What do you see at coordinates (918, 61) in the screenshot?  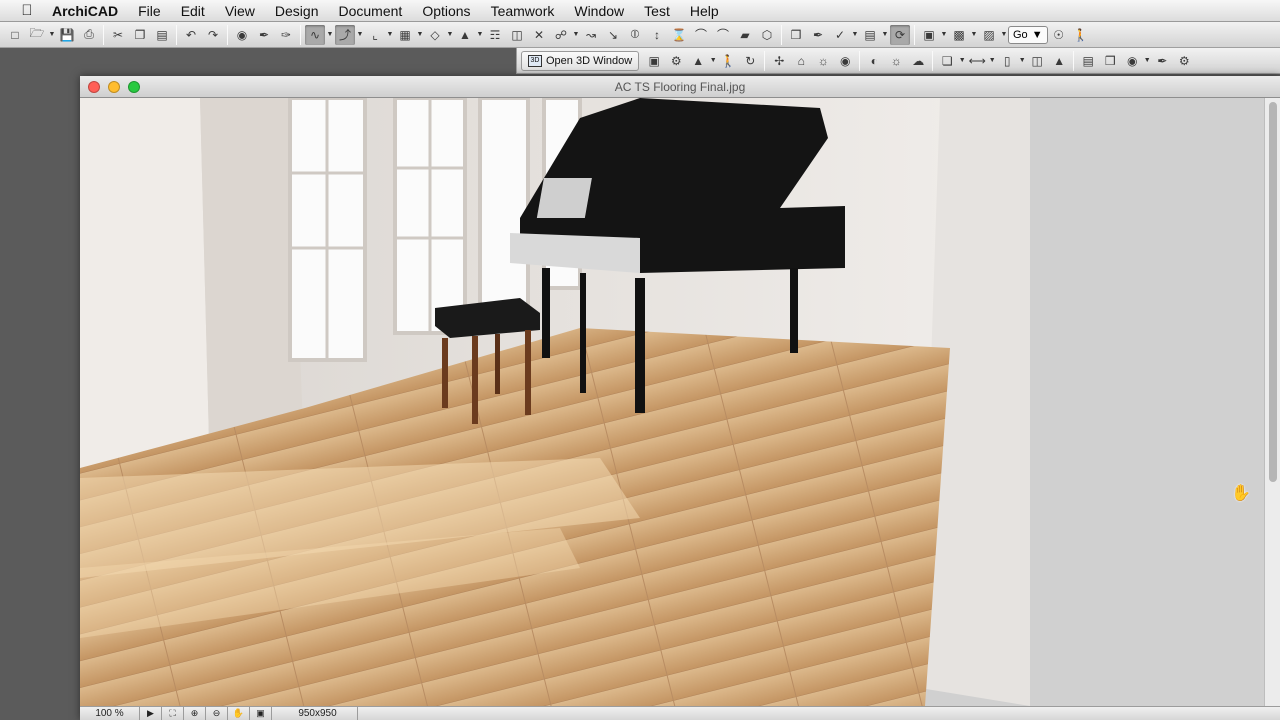 I see `3d-sky-icon: ☁` at bounding box center [918, 61].